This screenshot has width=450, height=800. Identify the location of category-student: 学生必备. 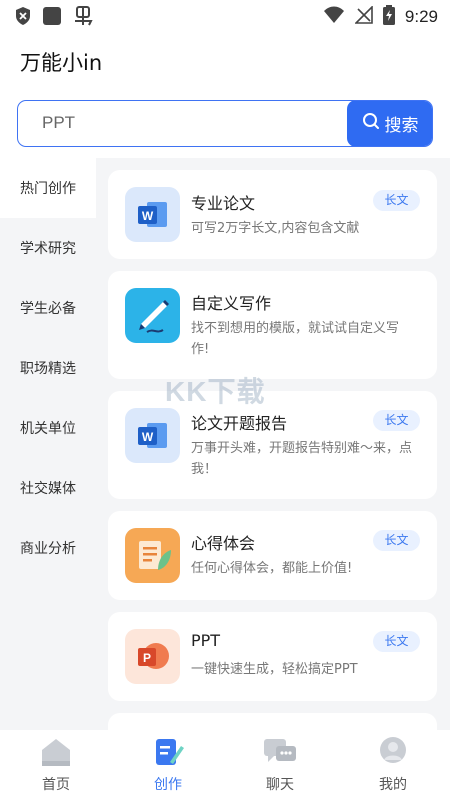
(48, 308).